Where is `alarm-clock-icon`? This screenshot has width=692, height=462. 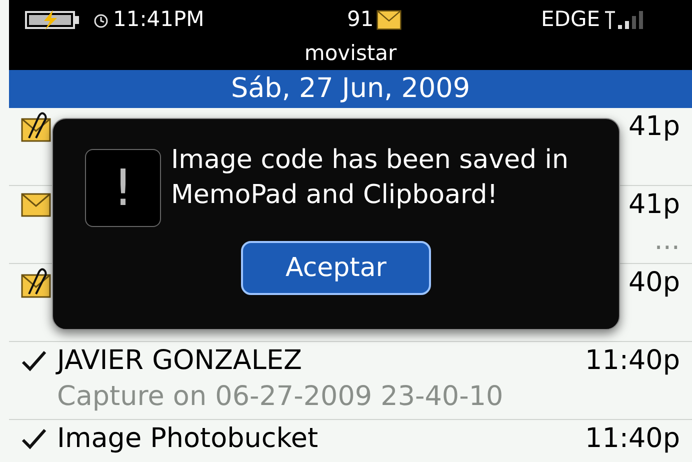 alarm-clock-icon is located at coordinates (101, 20).